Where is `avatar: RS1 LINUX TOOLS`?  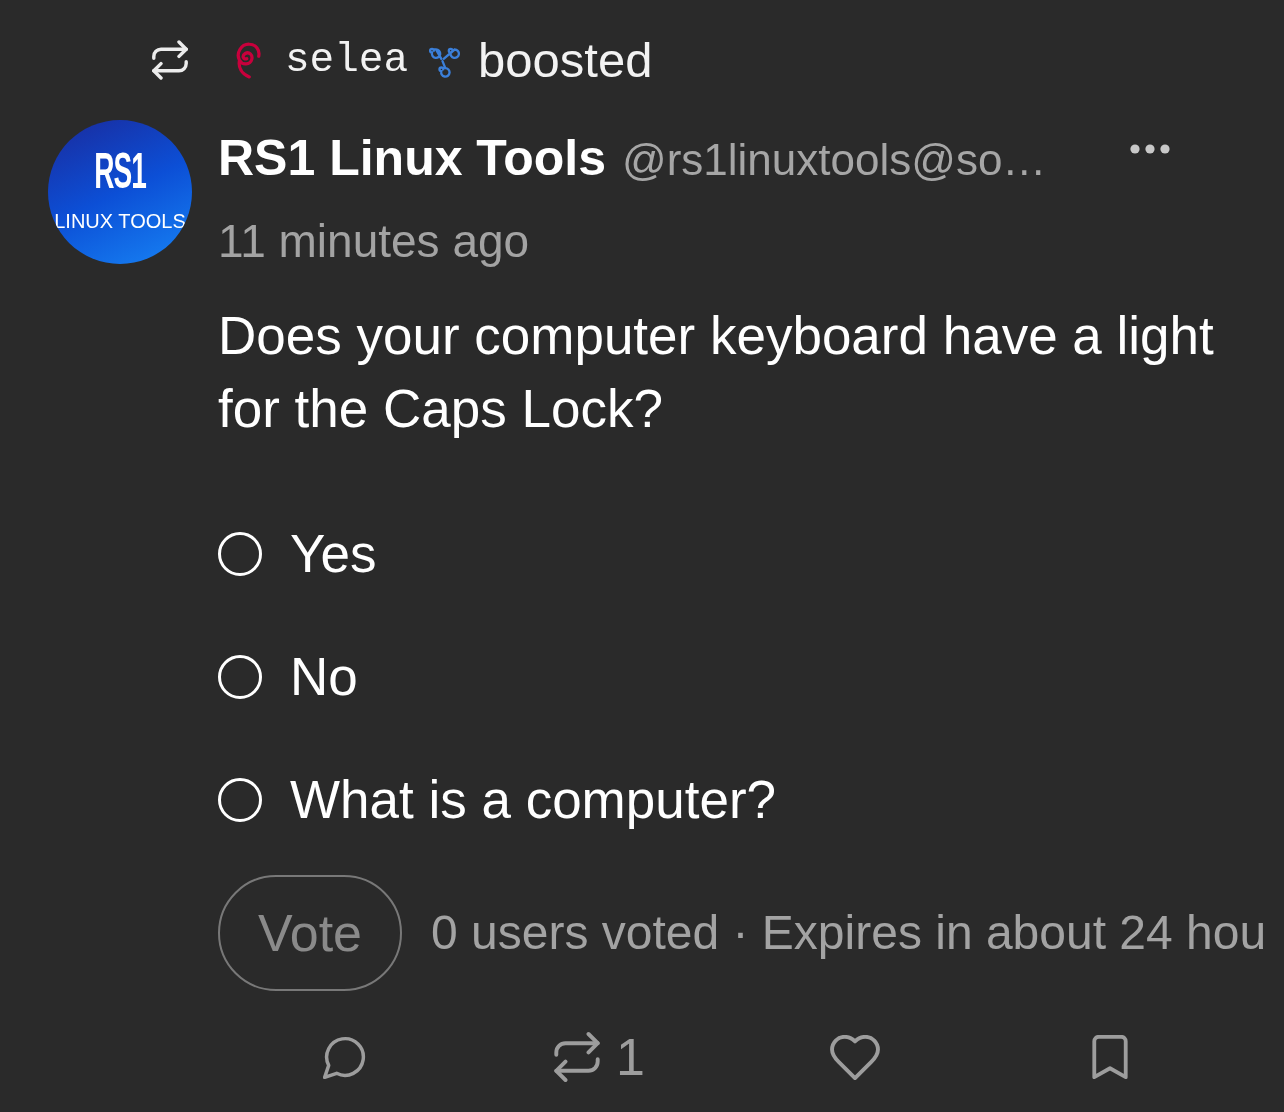
avatar: RS1 LINUX TOOLS is located at coordinates (120, 192).